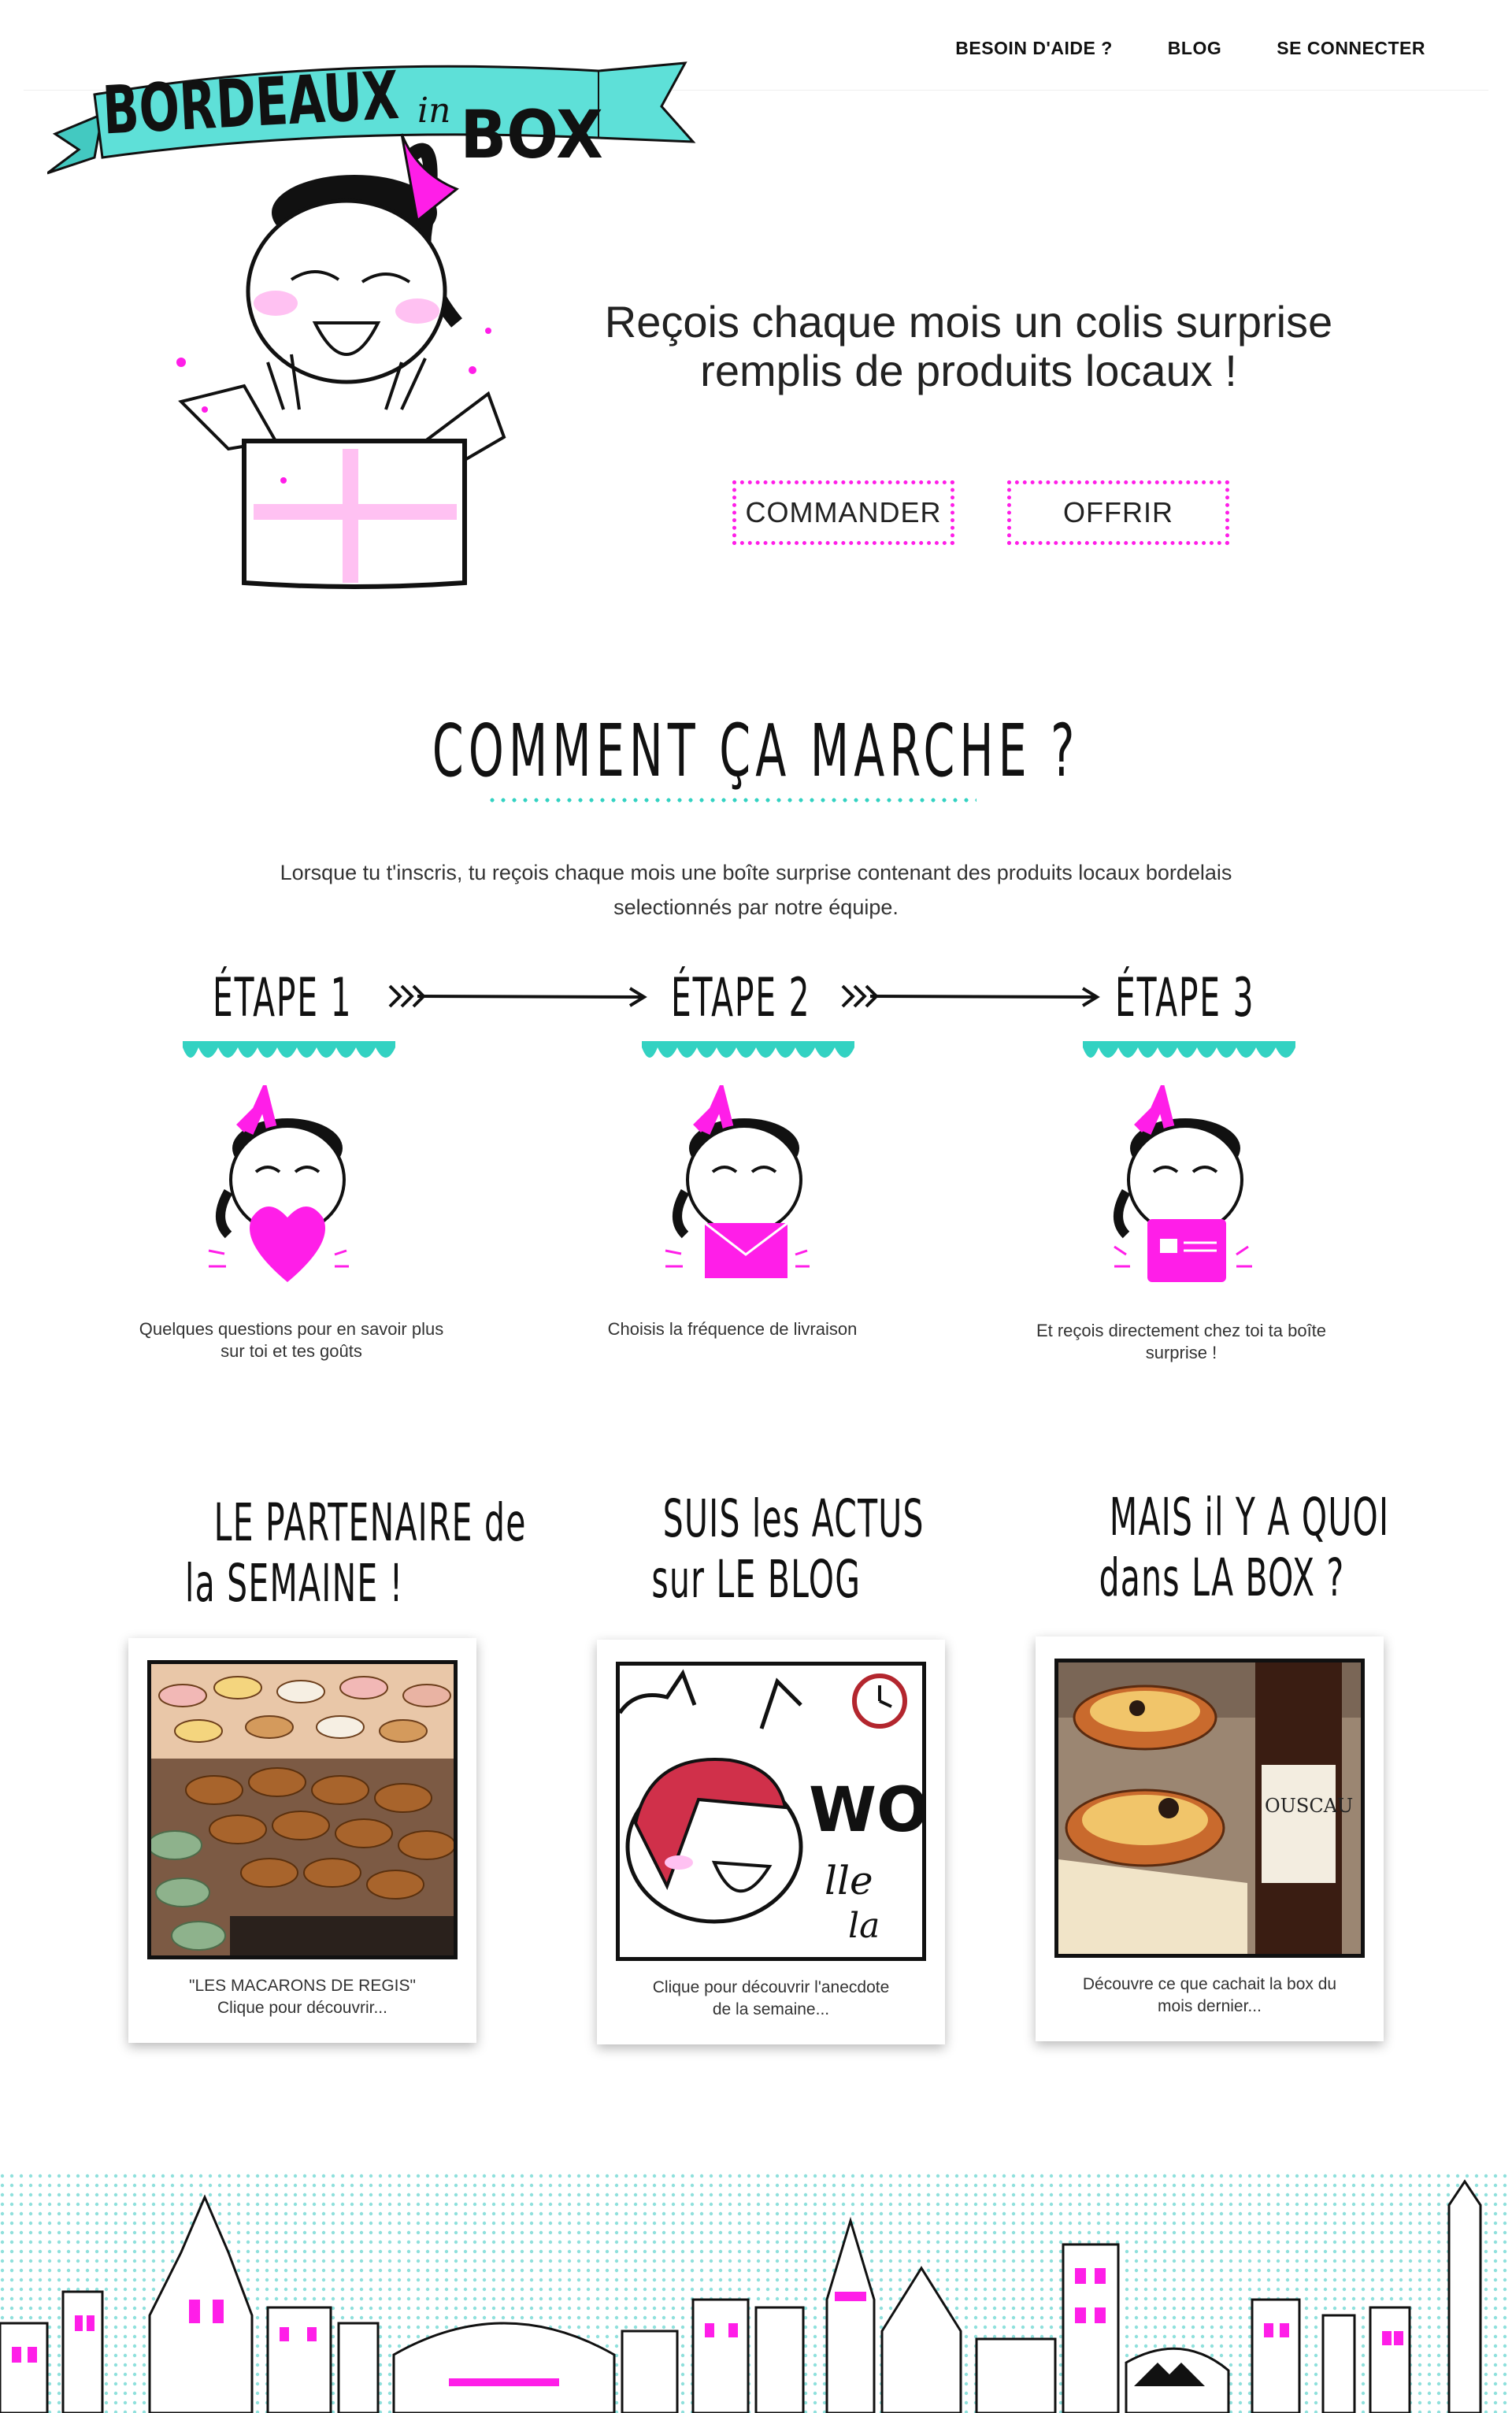 The height and width of the screenshot is (2413, 1512). What do you see at coordinates (737, 1181) in the screenshot?
I see `step-2-character` at bounding box center [737, 1181].